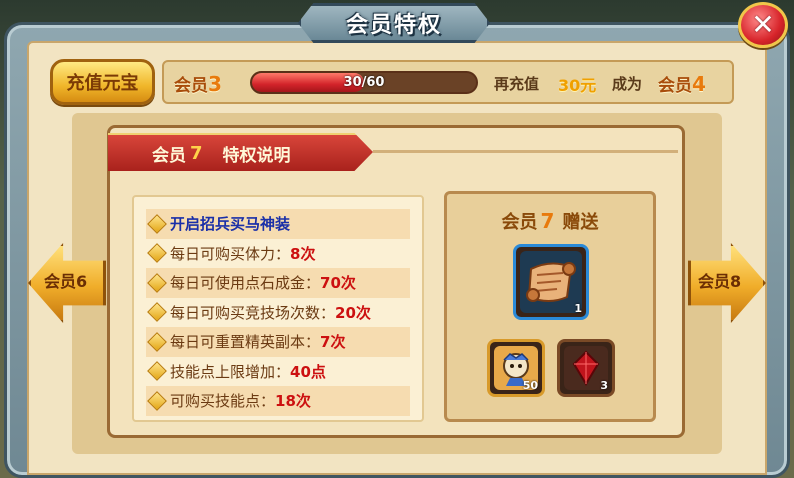 The image size is (794, 478). I want to click on gift-item-count: 50, so click(530, 385).